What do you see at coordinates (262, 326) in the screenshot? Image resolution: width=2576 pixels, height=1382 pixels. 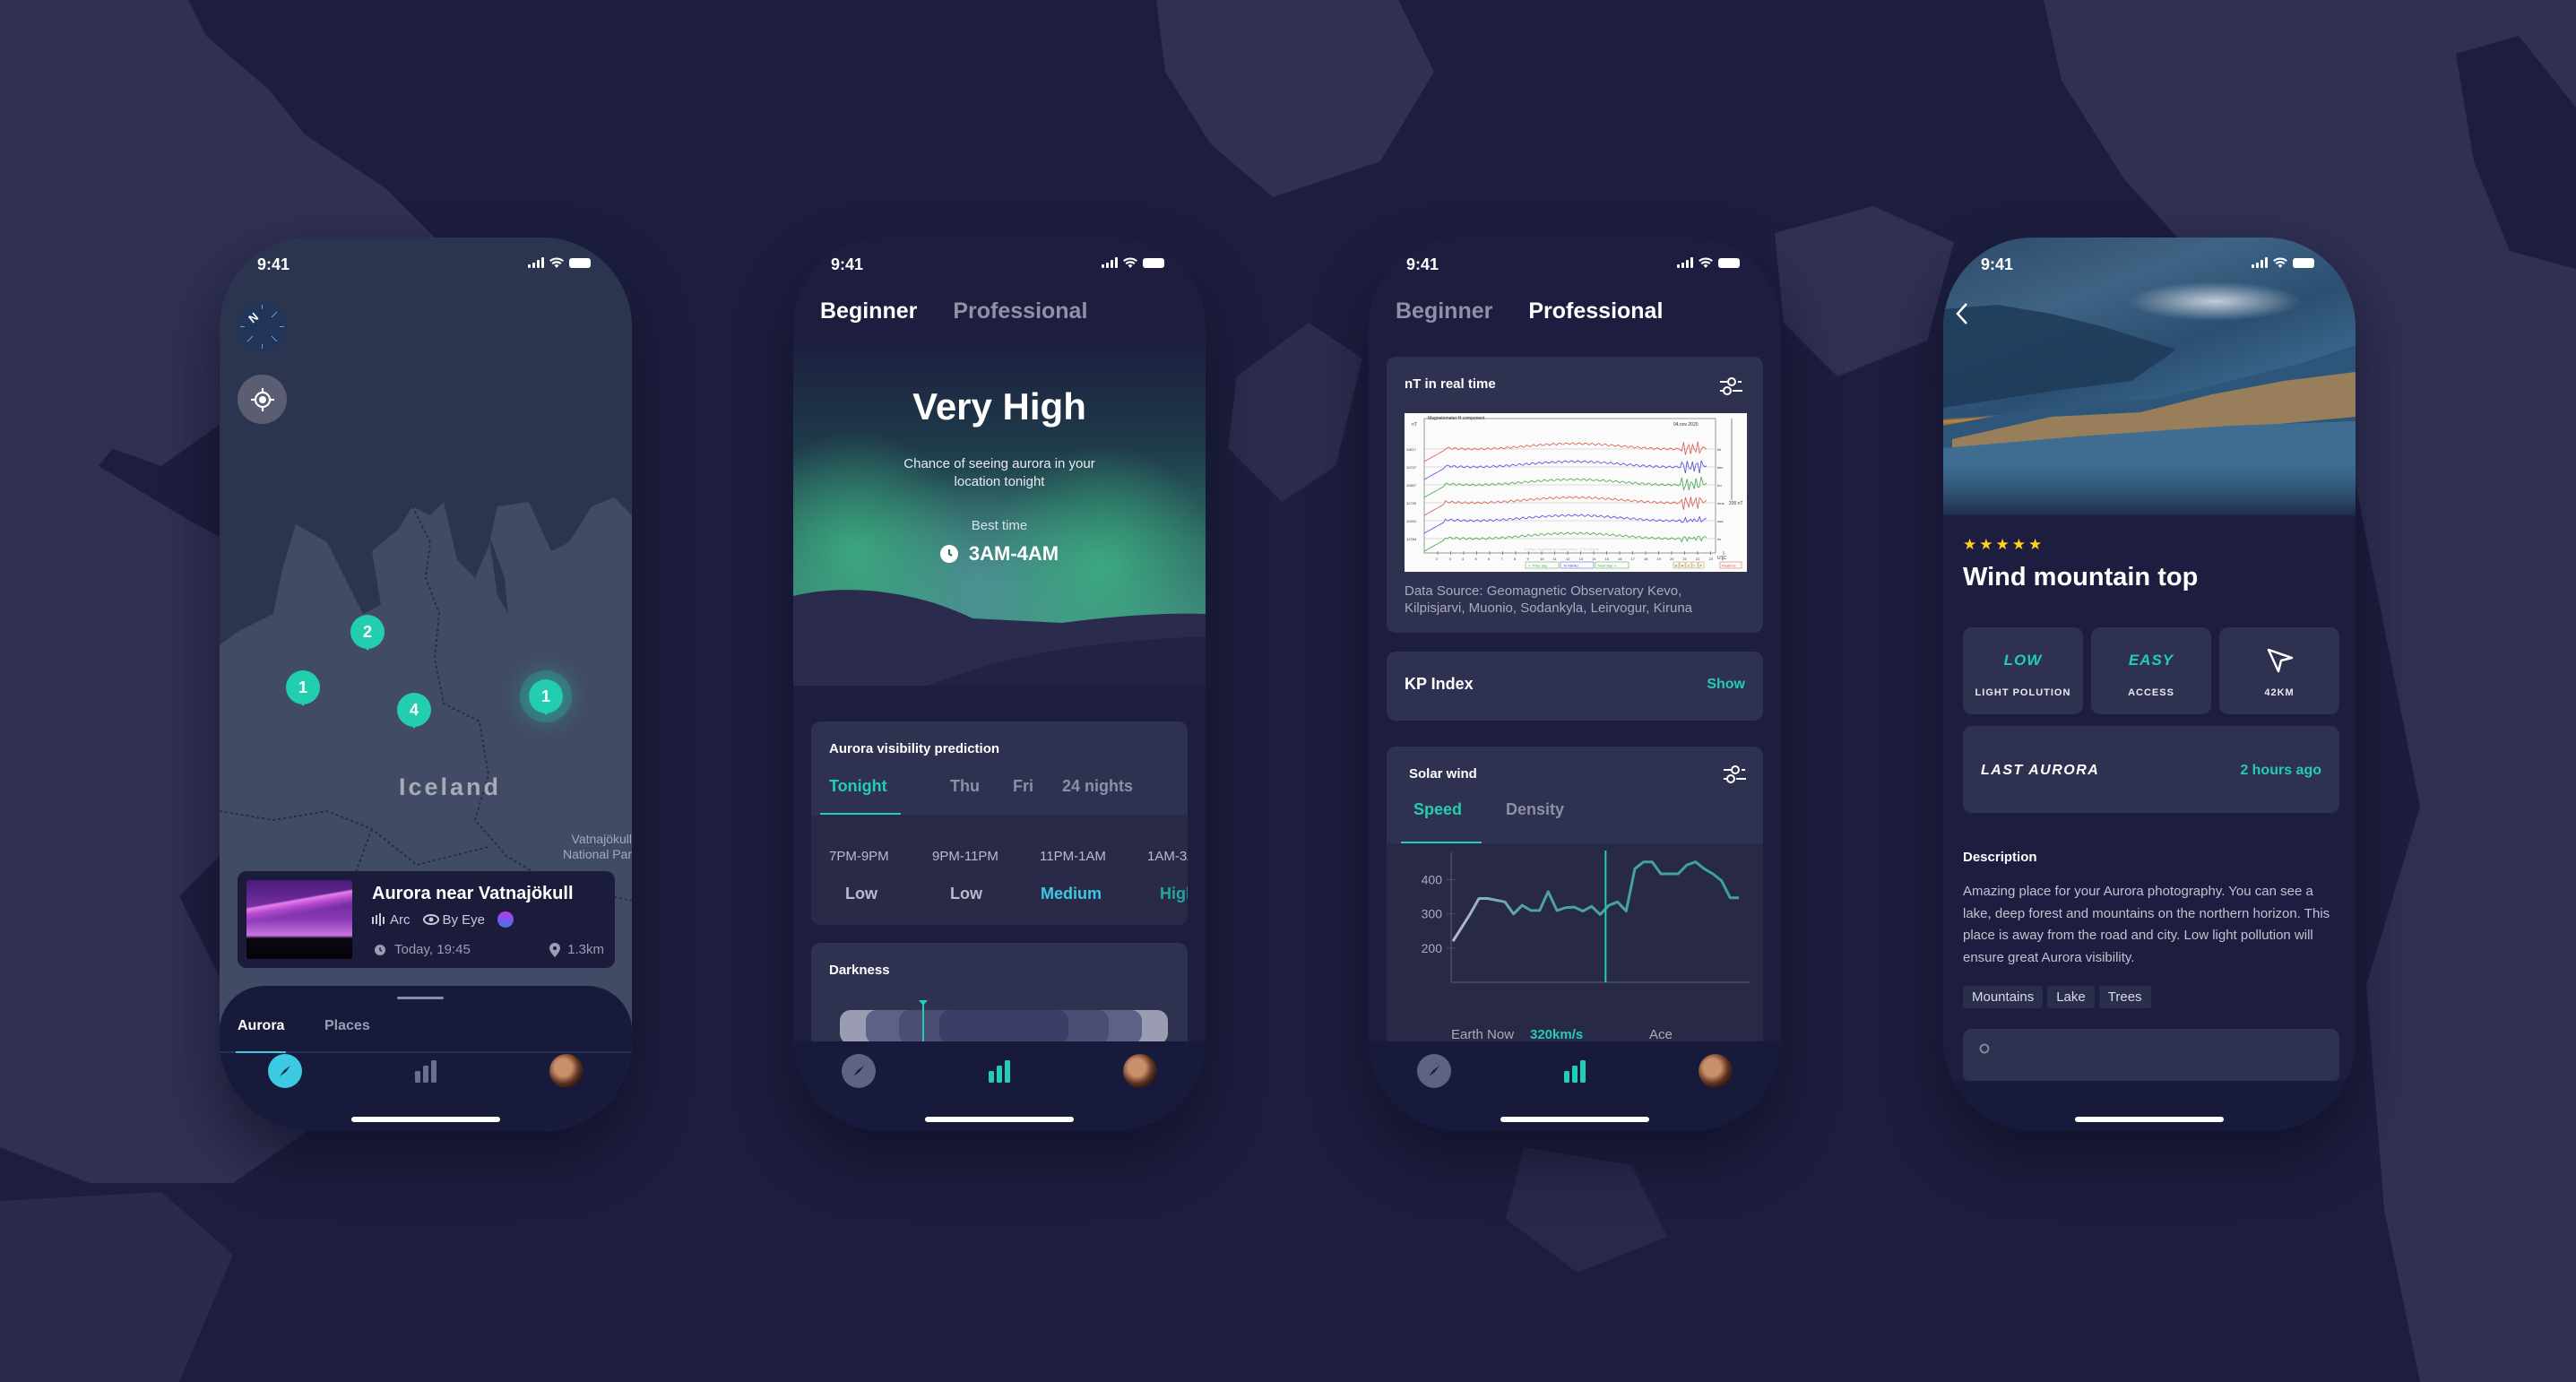 I see `map-compass: N` at bounding box center [262, 326].